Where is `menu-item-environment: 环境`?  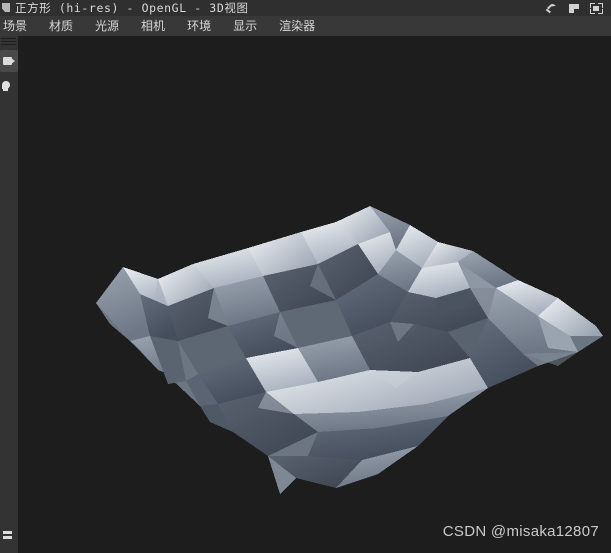 menu-item-environment: 环境 is located at coordinates (199, 26).